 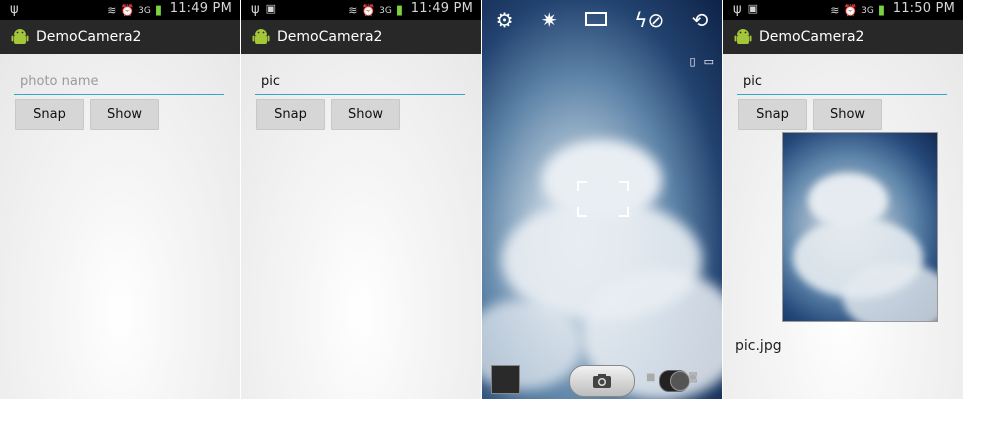 I want to click on aspect-ratio-icon, so click(x=595, y=20).